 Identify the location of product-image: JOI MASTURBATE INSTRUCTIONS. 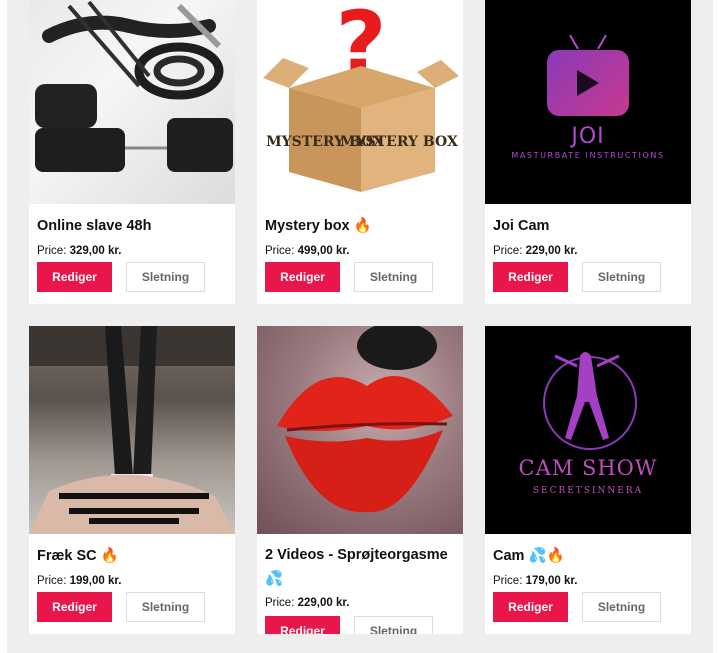
(588, 102).